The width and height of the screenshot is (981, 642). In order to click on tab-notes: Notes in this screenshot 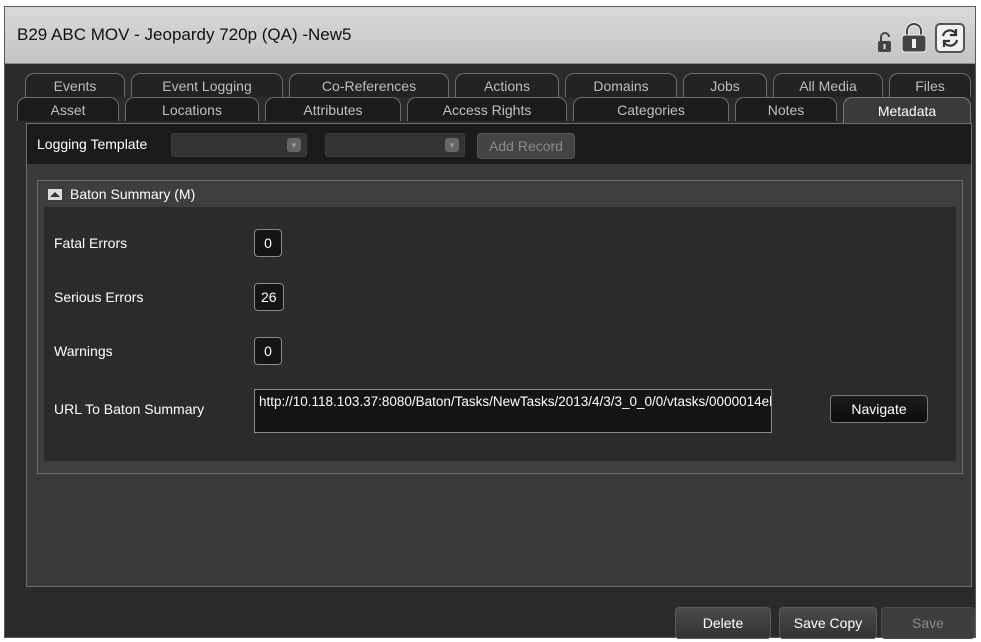, I will do `click(786, 109)`.